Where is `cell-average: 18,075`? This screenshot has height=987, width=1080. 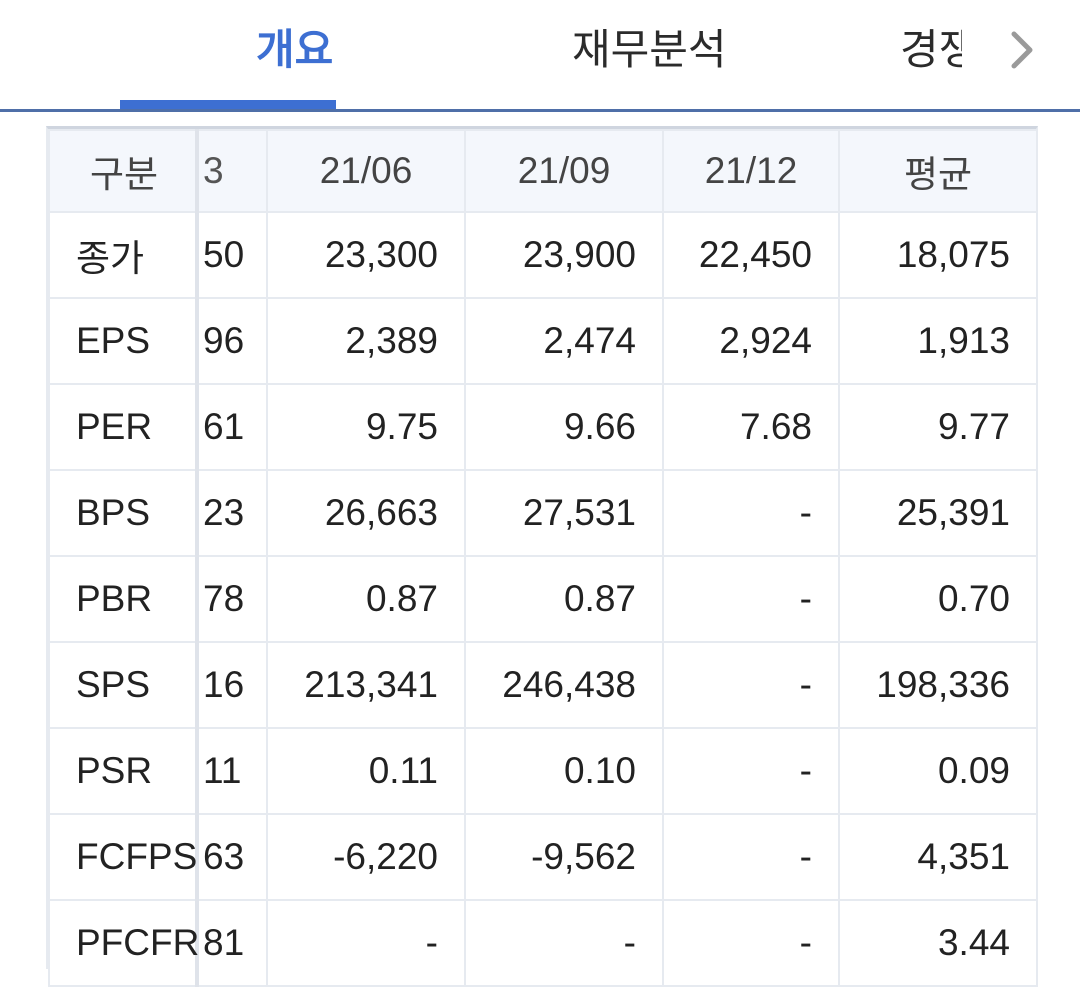 cell-average: 18,075 is located at coordinates (938, 255).